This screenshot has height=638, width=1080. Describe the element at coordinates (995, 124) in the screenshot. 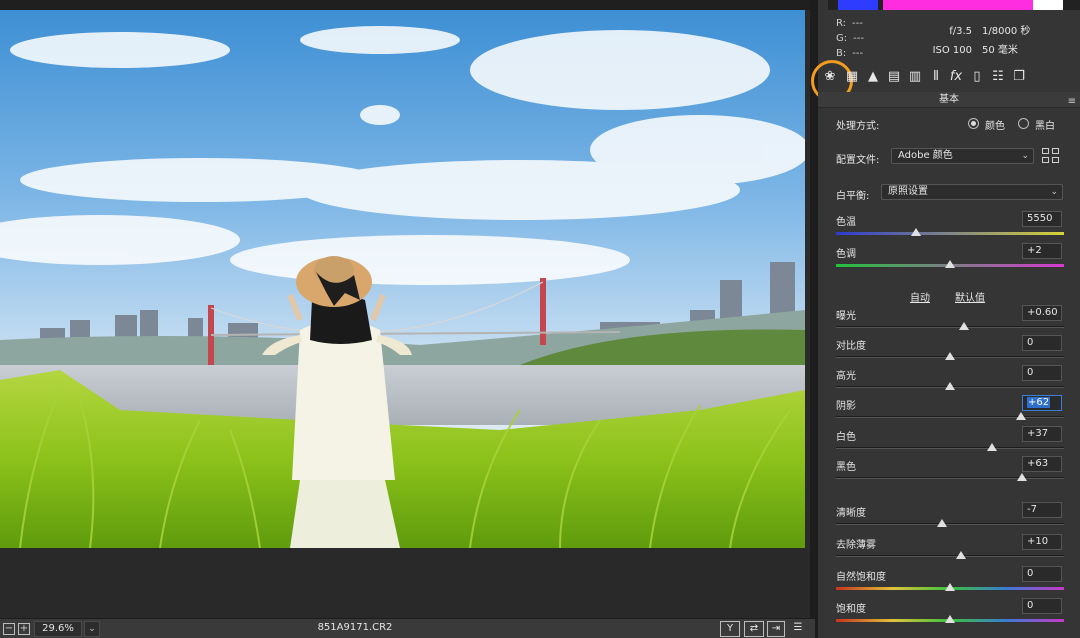

I see `treatment-color-label: 颜色` at that location.